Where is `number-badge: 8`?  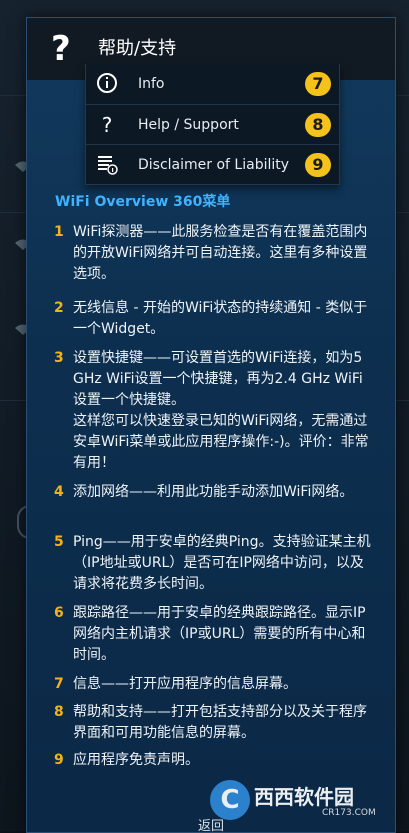 number-badge: 8 is located at coordinates (318, 125).